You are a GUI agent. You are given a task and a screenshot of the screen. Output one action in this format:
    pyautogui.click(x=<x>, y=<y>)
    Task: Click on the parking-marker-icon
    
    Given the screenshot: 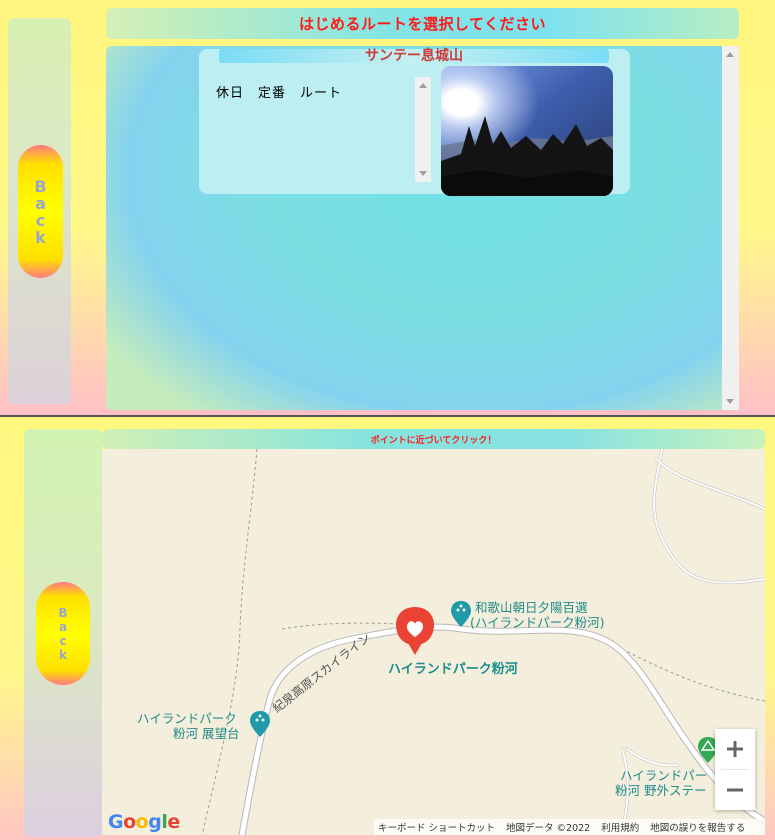 What is the action you would take?
    pyautogui.click(x=415, y=631)
    